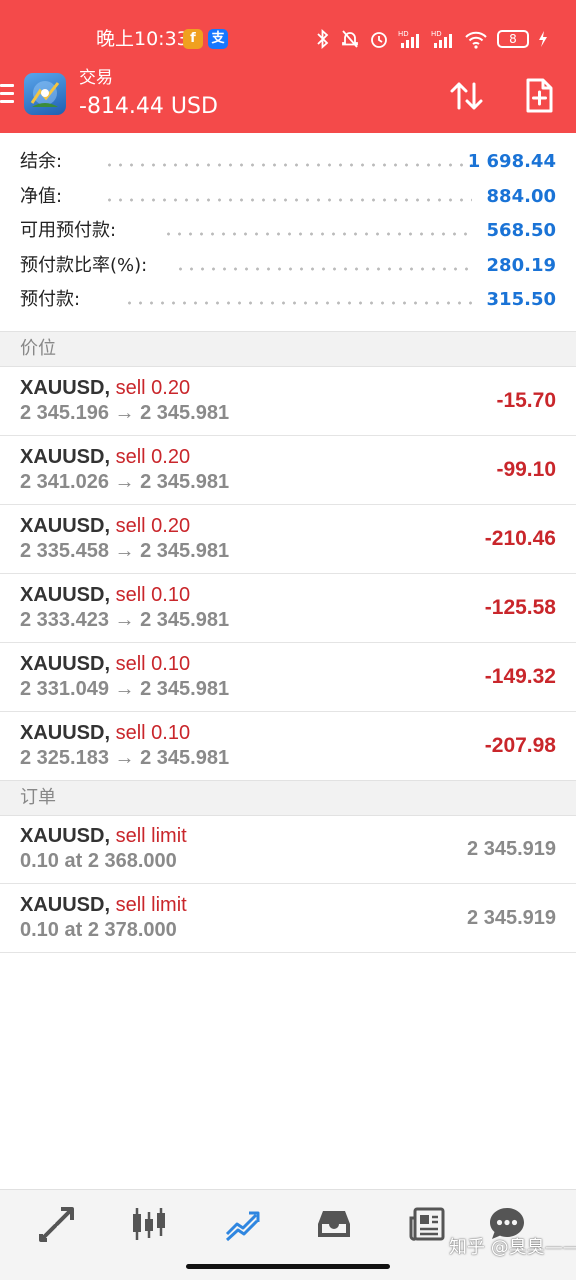 The width and height of the screenshot is (576, 1280). What do you see at coordinates (512, 1247) in the screenshot?
I see `watermark: 知乎 @臭臭——` at bounding box center [512, 1247].